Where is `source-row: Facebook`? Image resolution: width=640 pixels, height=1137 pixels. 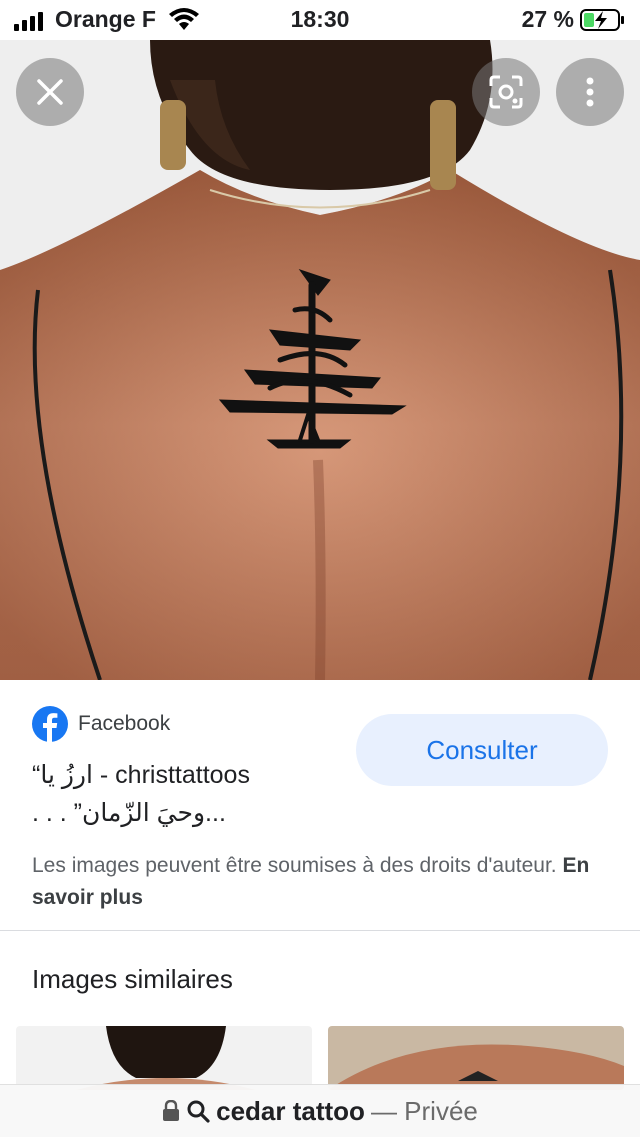
source-row: Facebook is located at coordinates (101, 724).